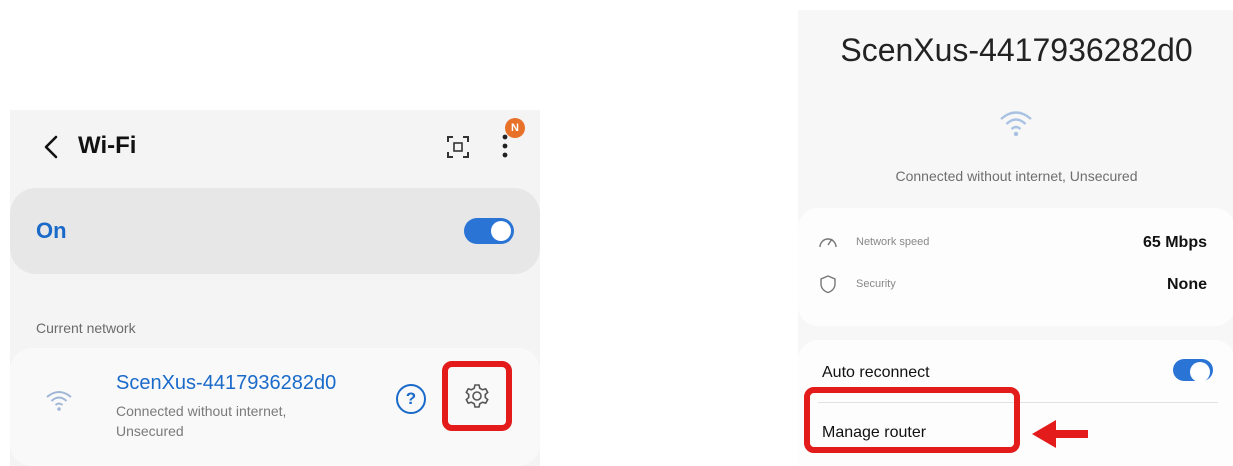  Describe the element at coordinates (107, 145) in the screenshot. I see `page-title: Wi-Fi` at that location.